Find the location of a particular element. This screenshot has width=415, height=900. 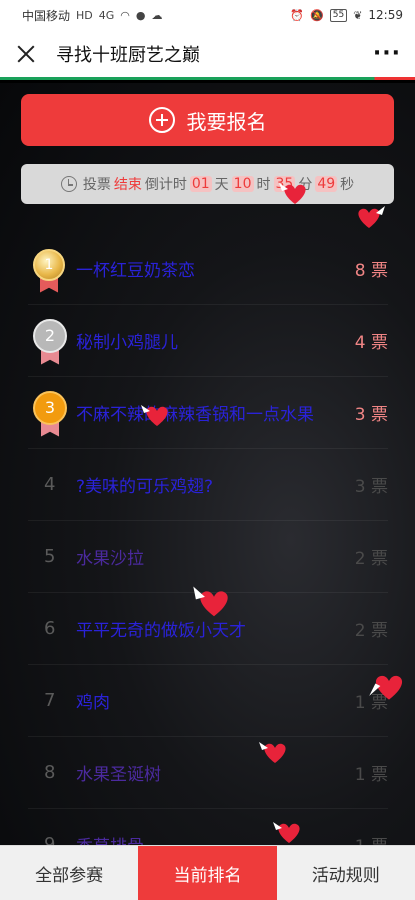

ranking-row: 7 鸡肉 1 票 is located at coordinates (208, 701).